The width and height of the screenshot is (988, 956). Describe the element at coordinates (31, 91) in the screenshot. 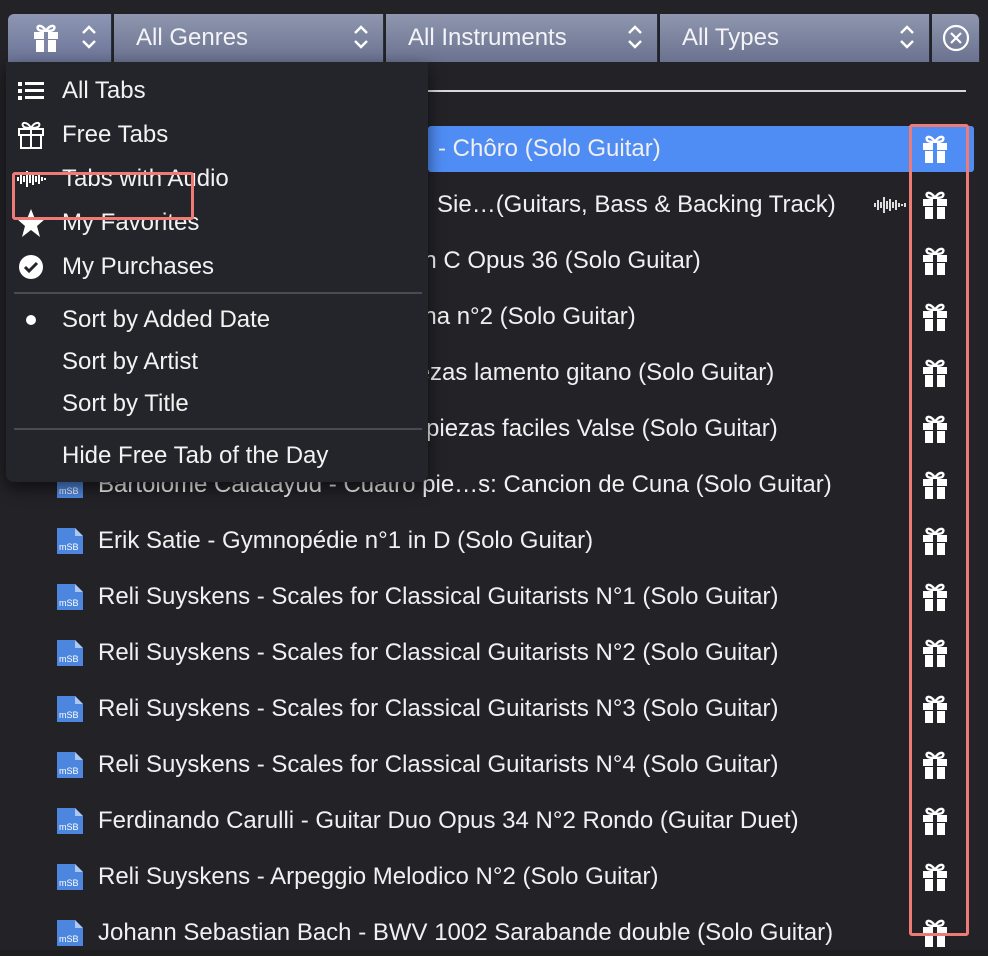

I see `list-icon` at that location.